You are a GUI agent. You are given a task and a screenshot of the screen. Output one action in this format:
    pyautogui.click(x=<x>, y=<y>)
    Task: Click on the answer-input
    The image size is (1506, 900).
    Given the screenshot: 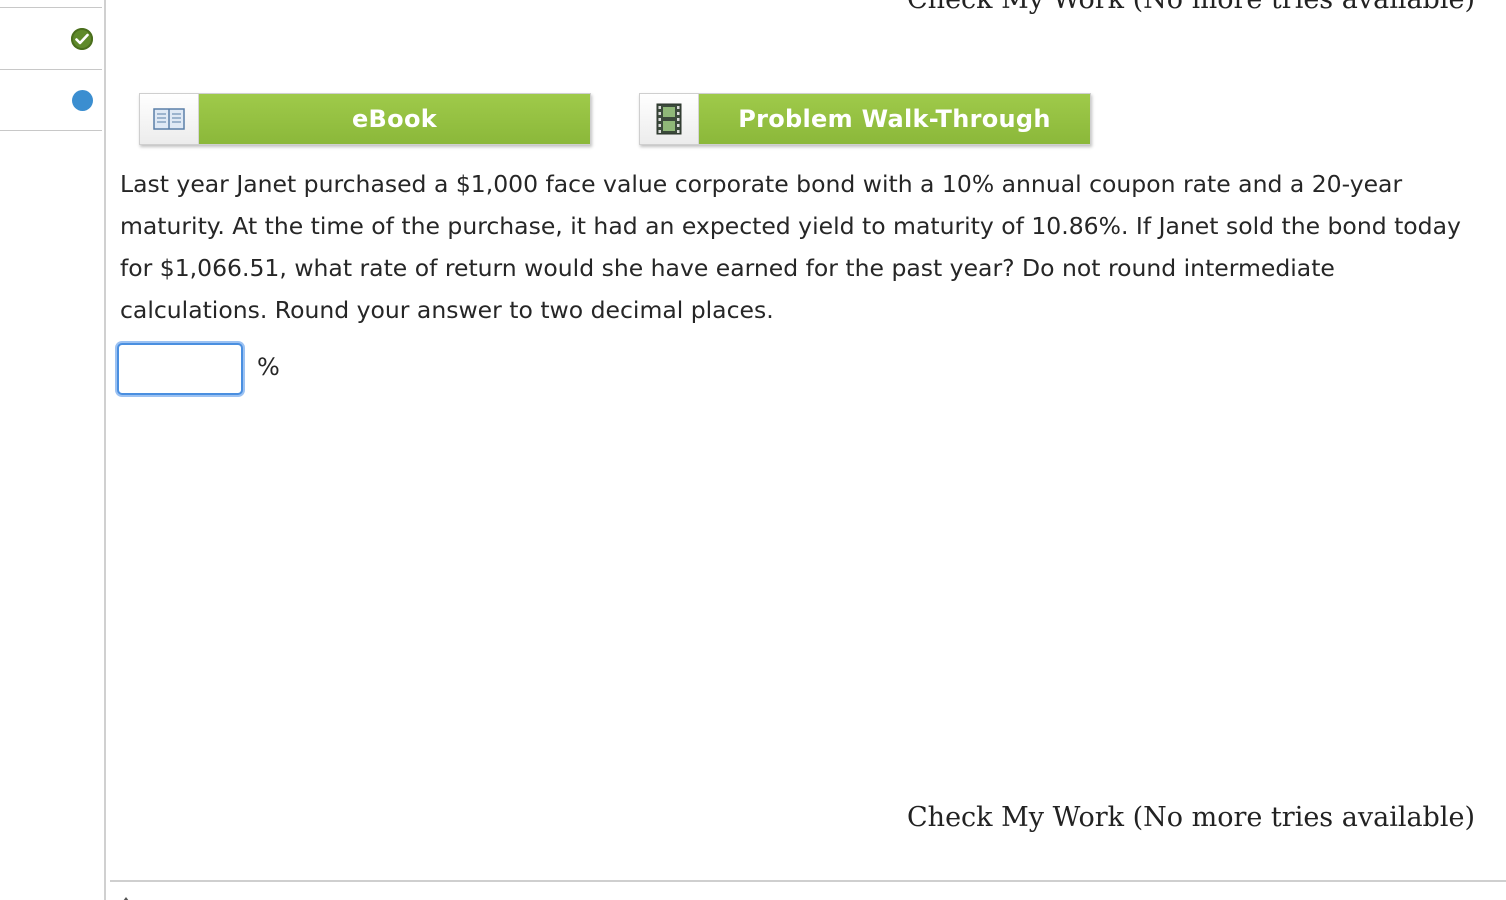 What is the action you would take?
    pyautogui.click(x=180, y=369)
    